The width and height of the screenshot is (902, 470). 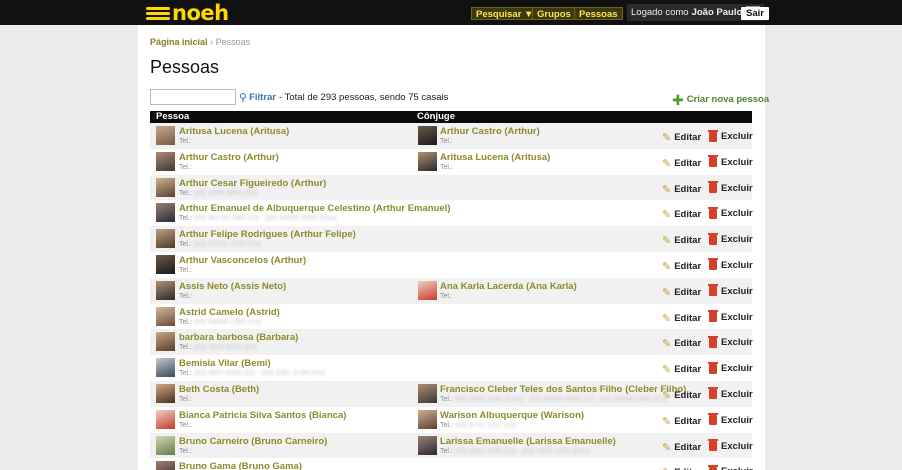 I want to click on nav-people: Pessoas, so click(x=598, y=13).